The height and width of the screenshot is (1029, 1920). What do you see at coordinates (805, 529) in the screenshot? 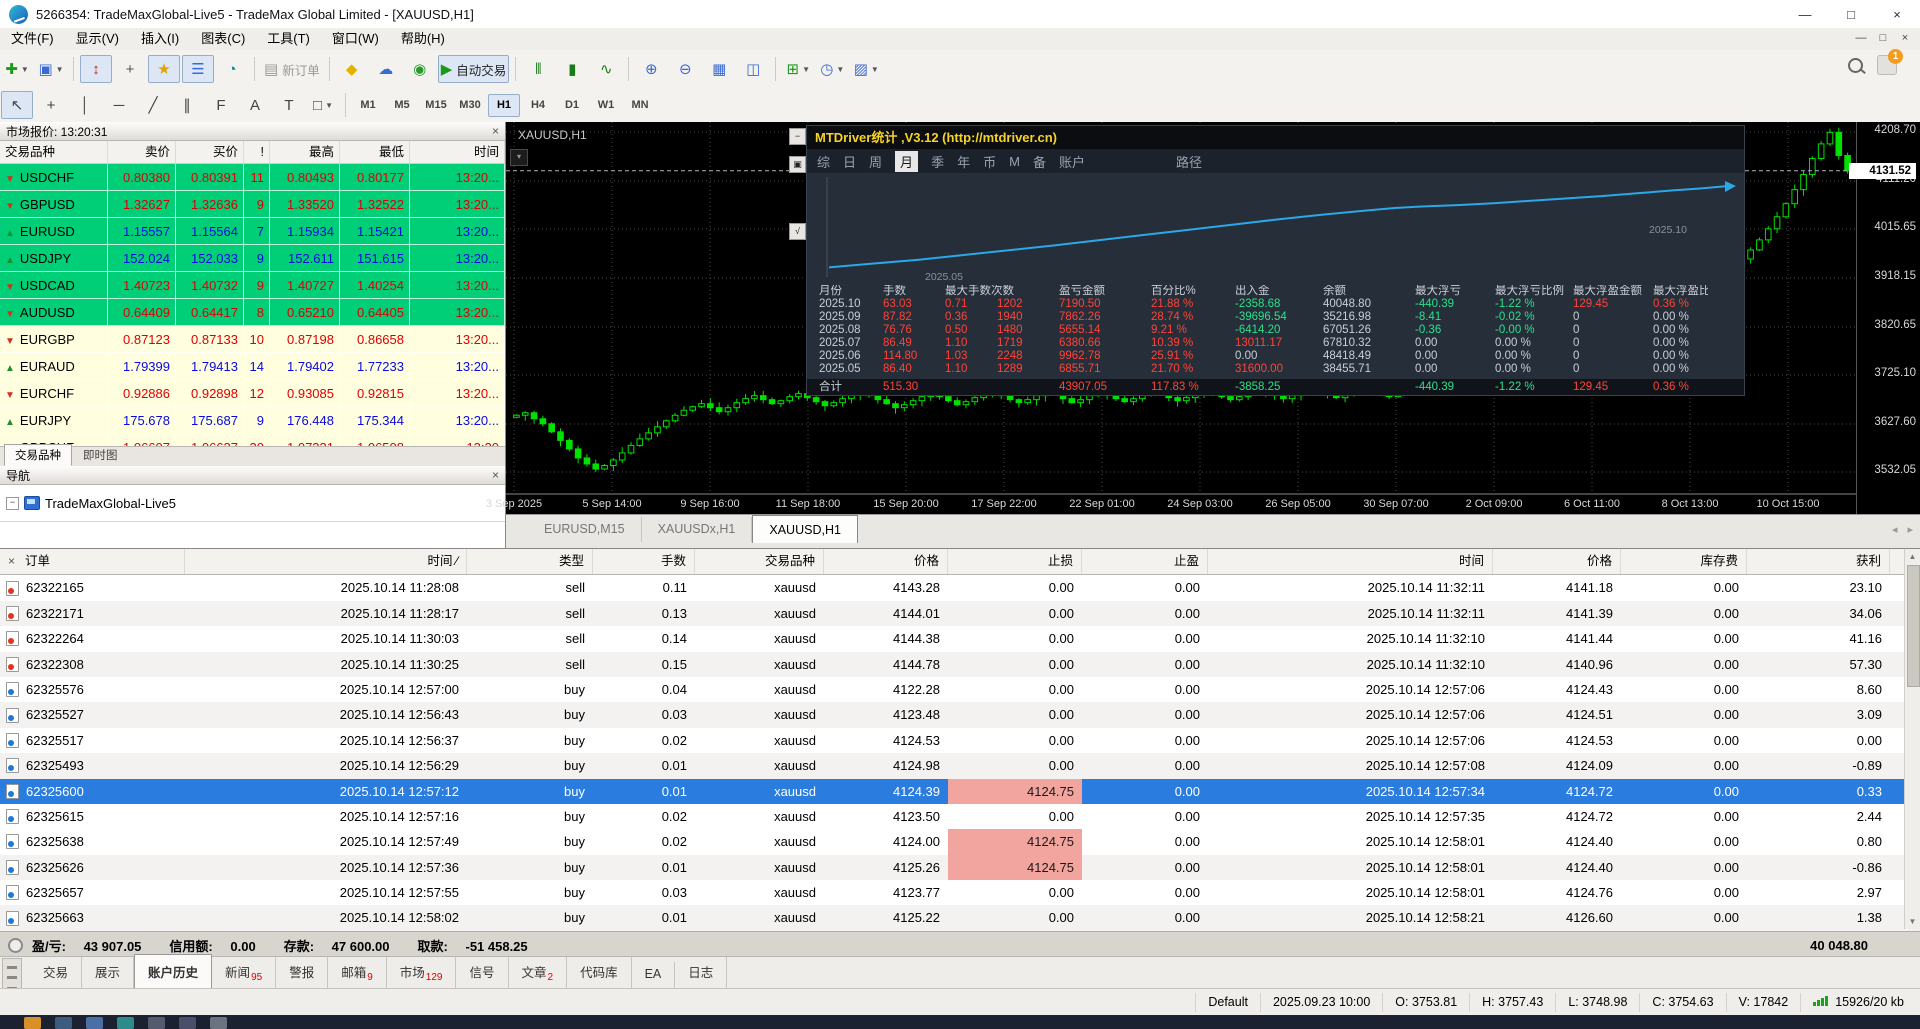
I see `chart-tab-xauusd-h1: XAUUSD,H1` at bounding box center [805, 529].